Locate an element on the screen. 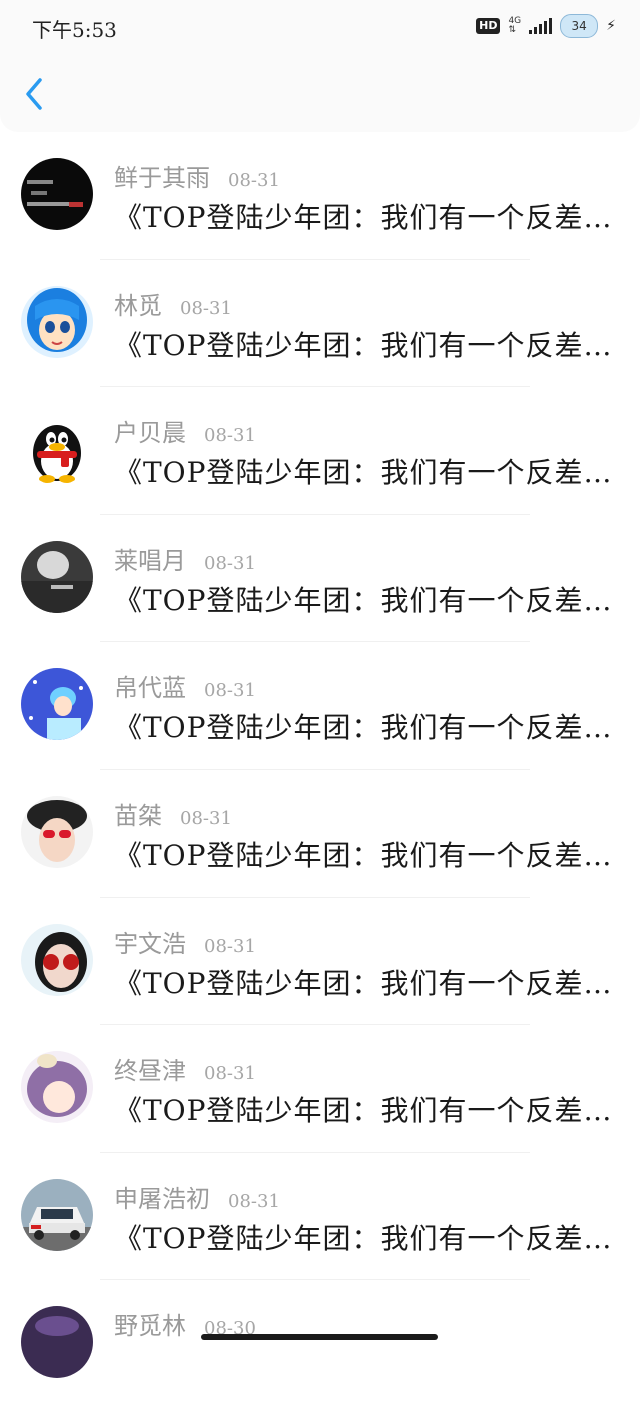 The image size is (640, 1408). home-indicator is located at coordinates (319, 1337).